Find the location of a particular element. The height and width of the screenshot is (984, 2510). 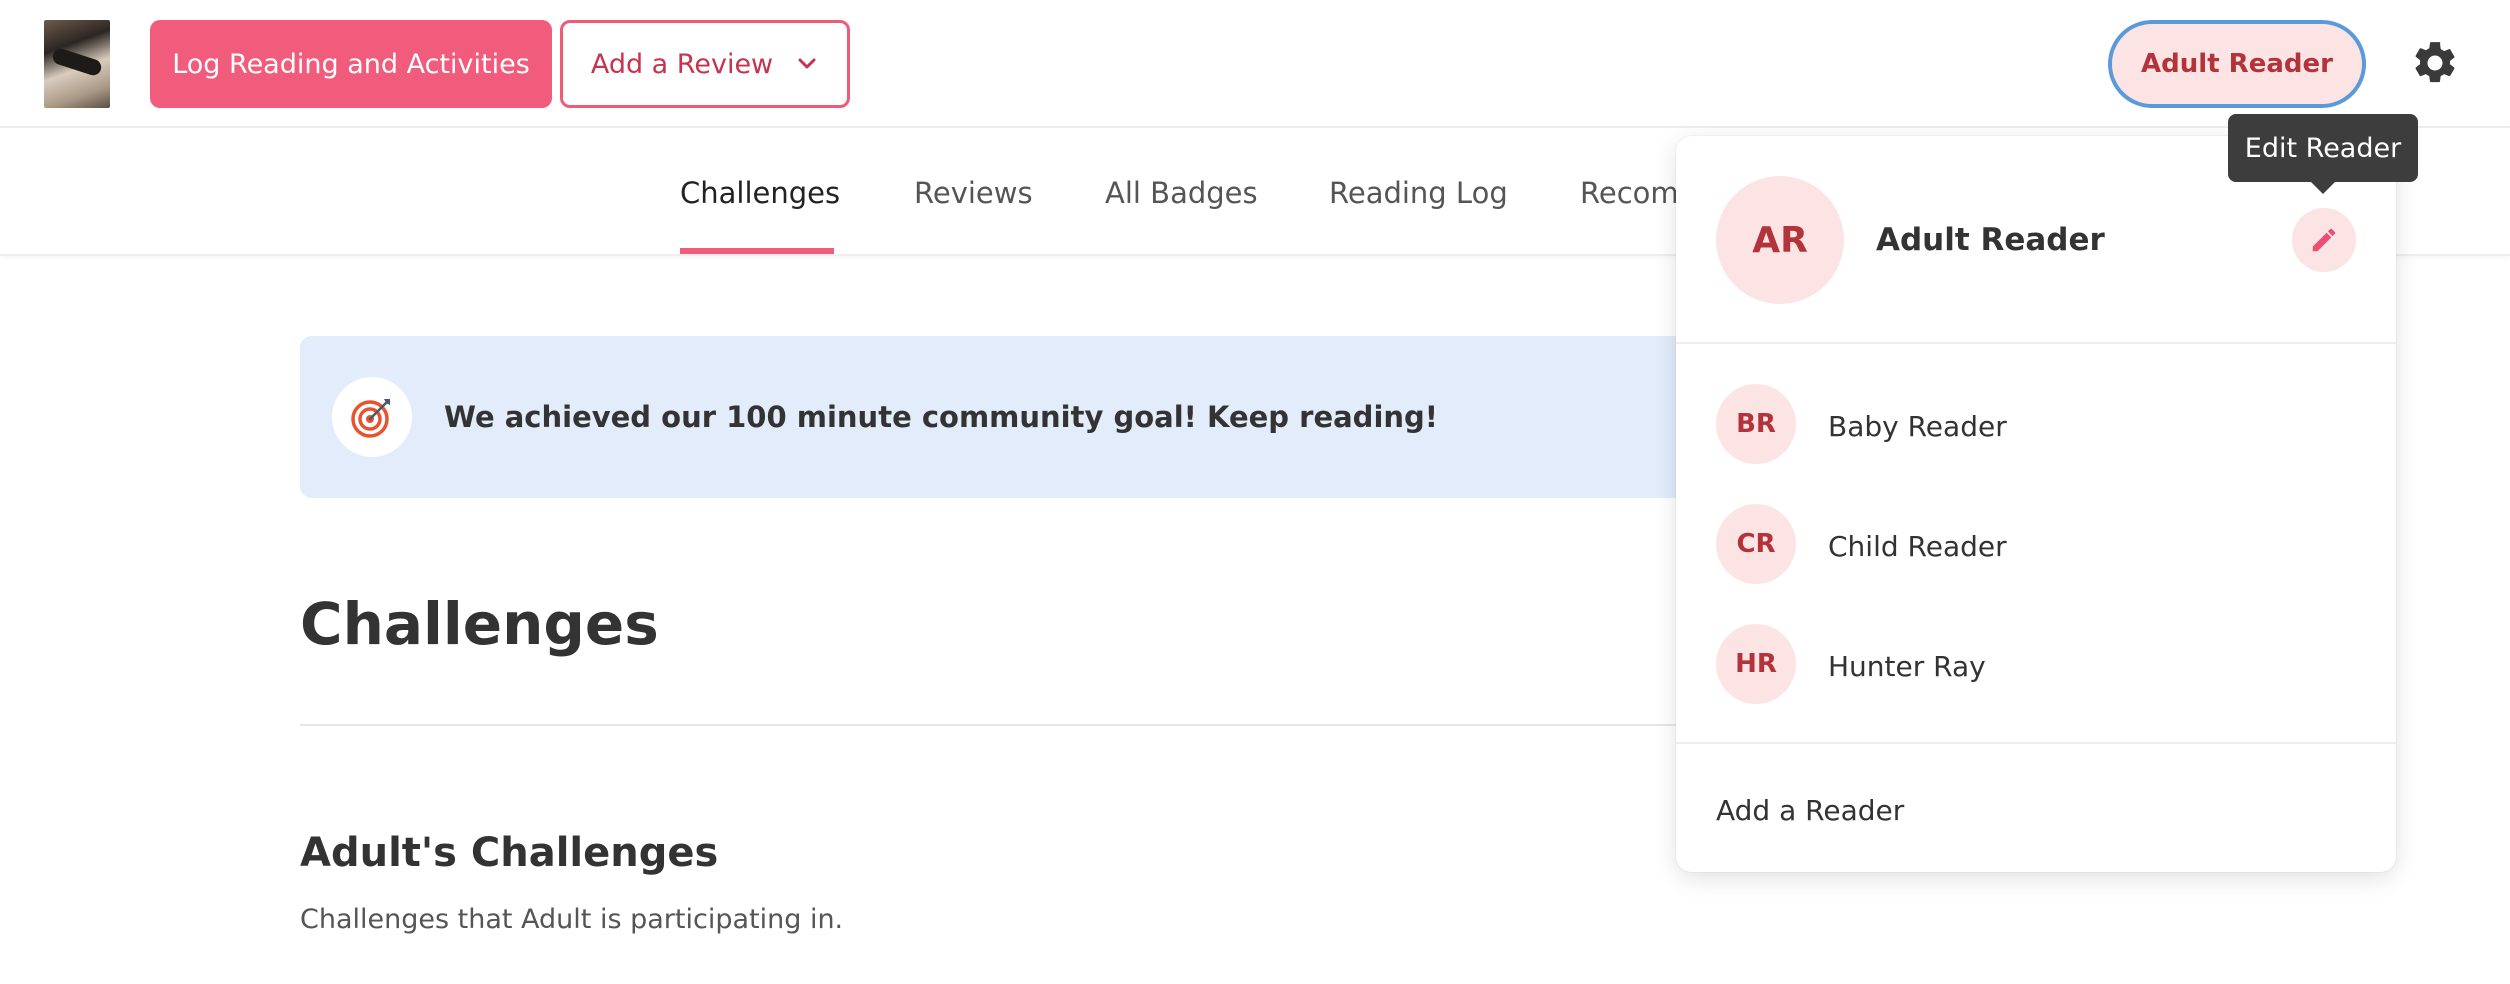

tooltip-text: Edit Reader is located at coordinates (2323, 148).